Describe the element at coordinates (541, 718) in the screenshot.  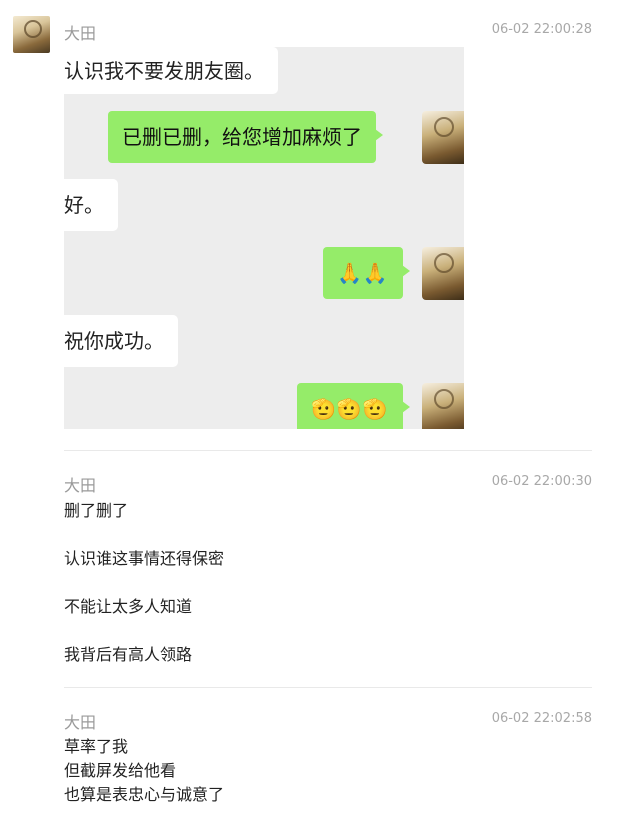
I see `message-time: 06-02 22:02:58` at that location.